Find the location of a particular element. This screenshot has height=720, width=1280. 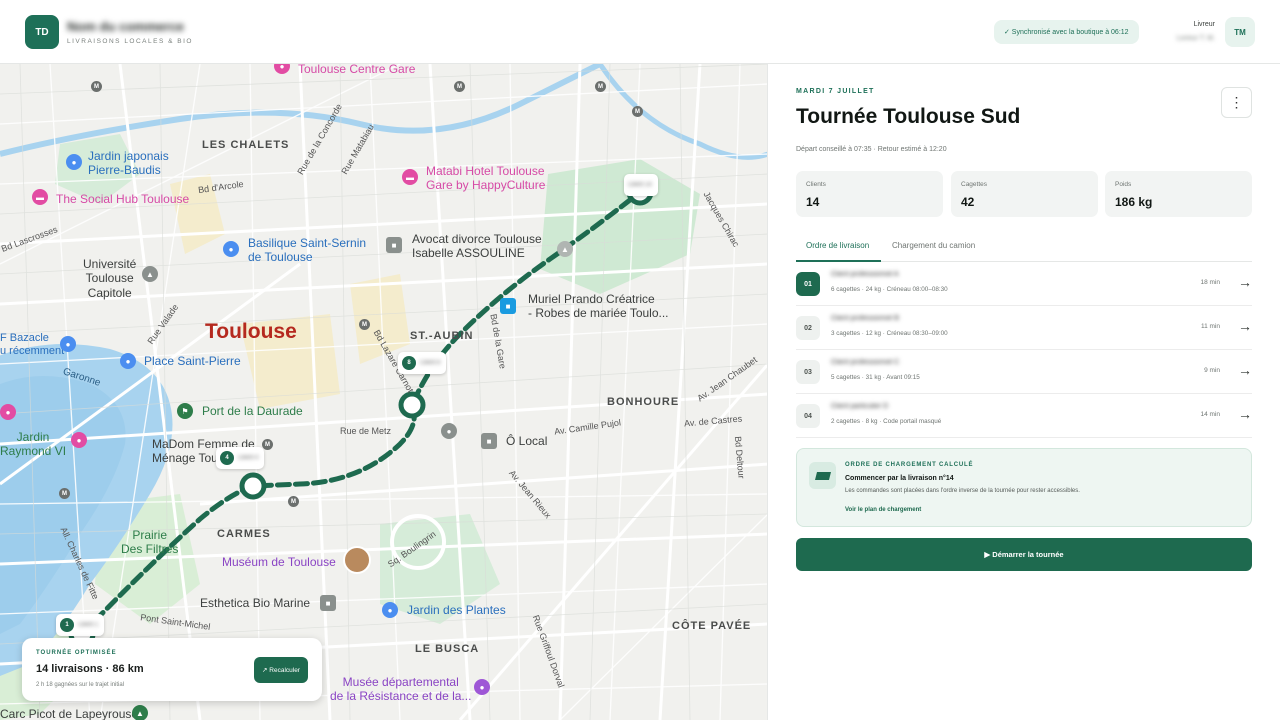

location-pin-icon: ● is located at coordinates (449, 431).